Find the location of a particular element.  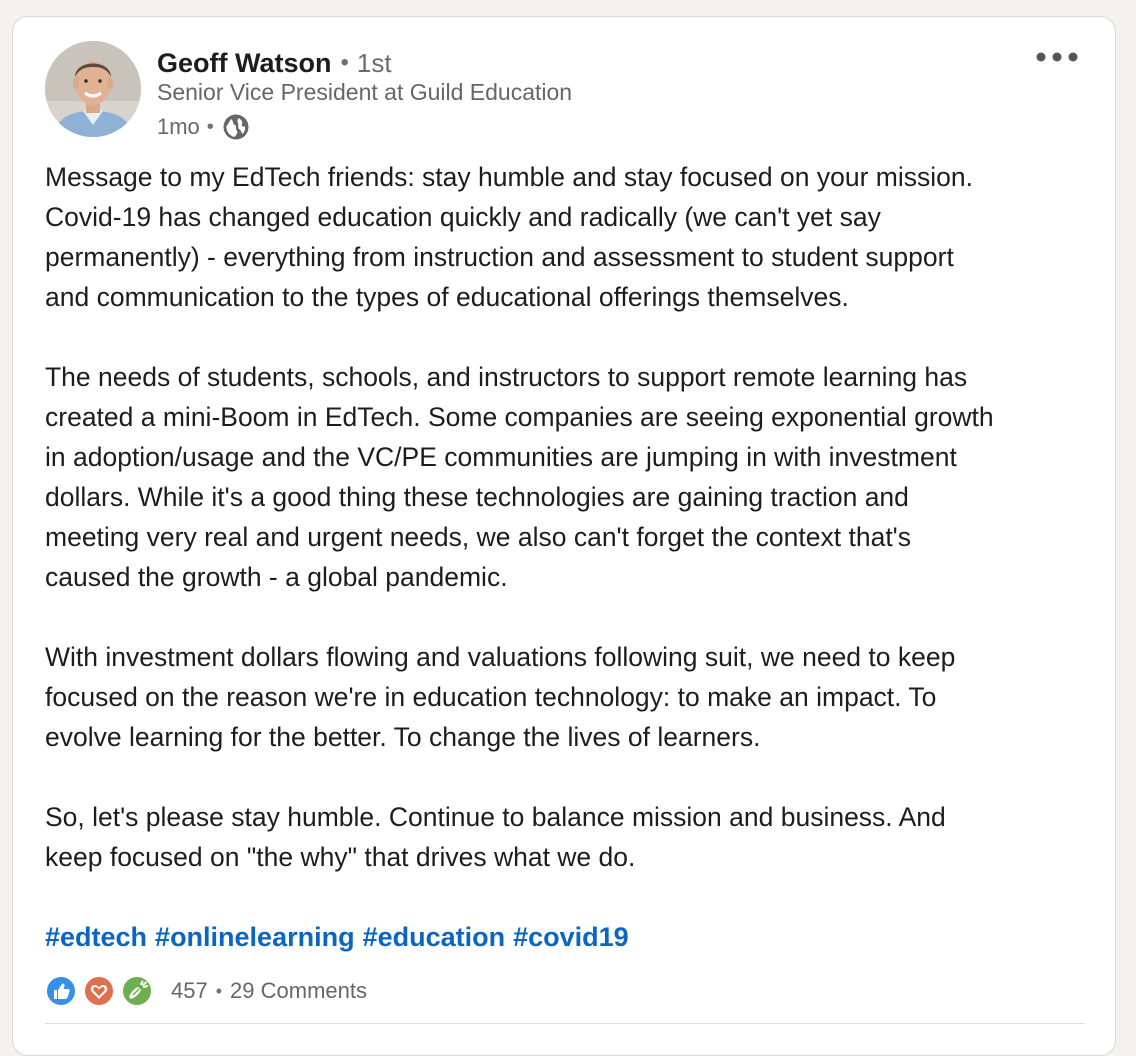

author-avatar is located at coordinates (93, 89).